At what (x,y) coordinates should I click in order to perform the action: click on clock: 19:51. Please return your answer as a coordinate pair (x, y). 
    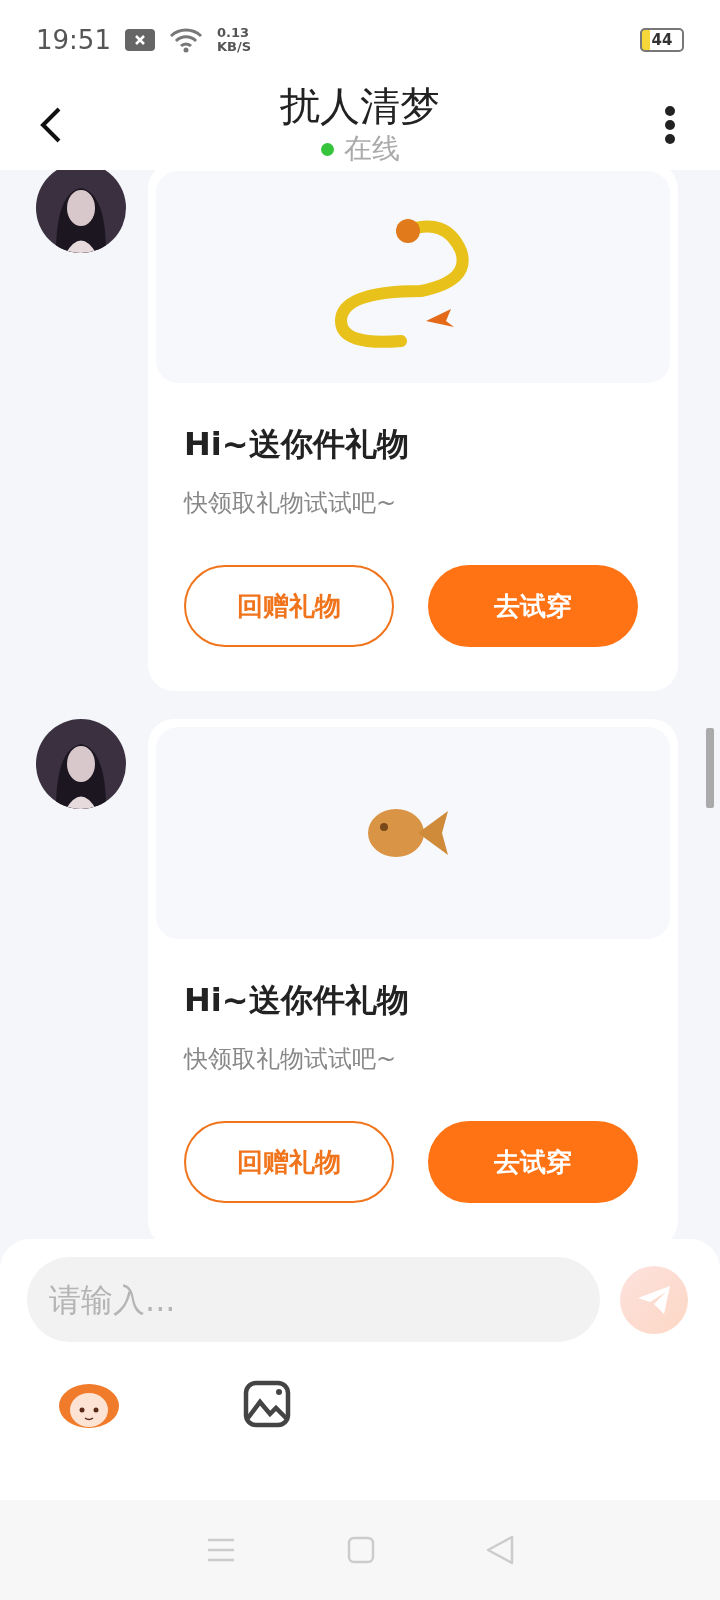
    Looking at the image, I should click on (73, 40).